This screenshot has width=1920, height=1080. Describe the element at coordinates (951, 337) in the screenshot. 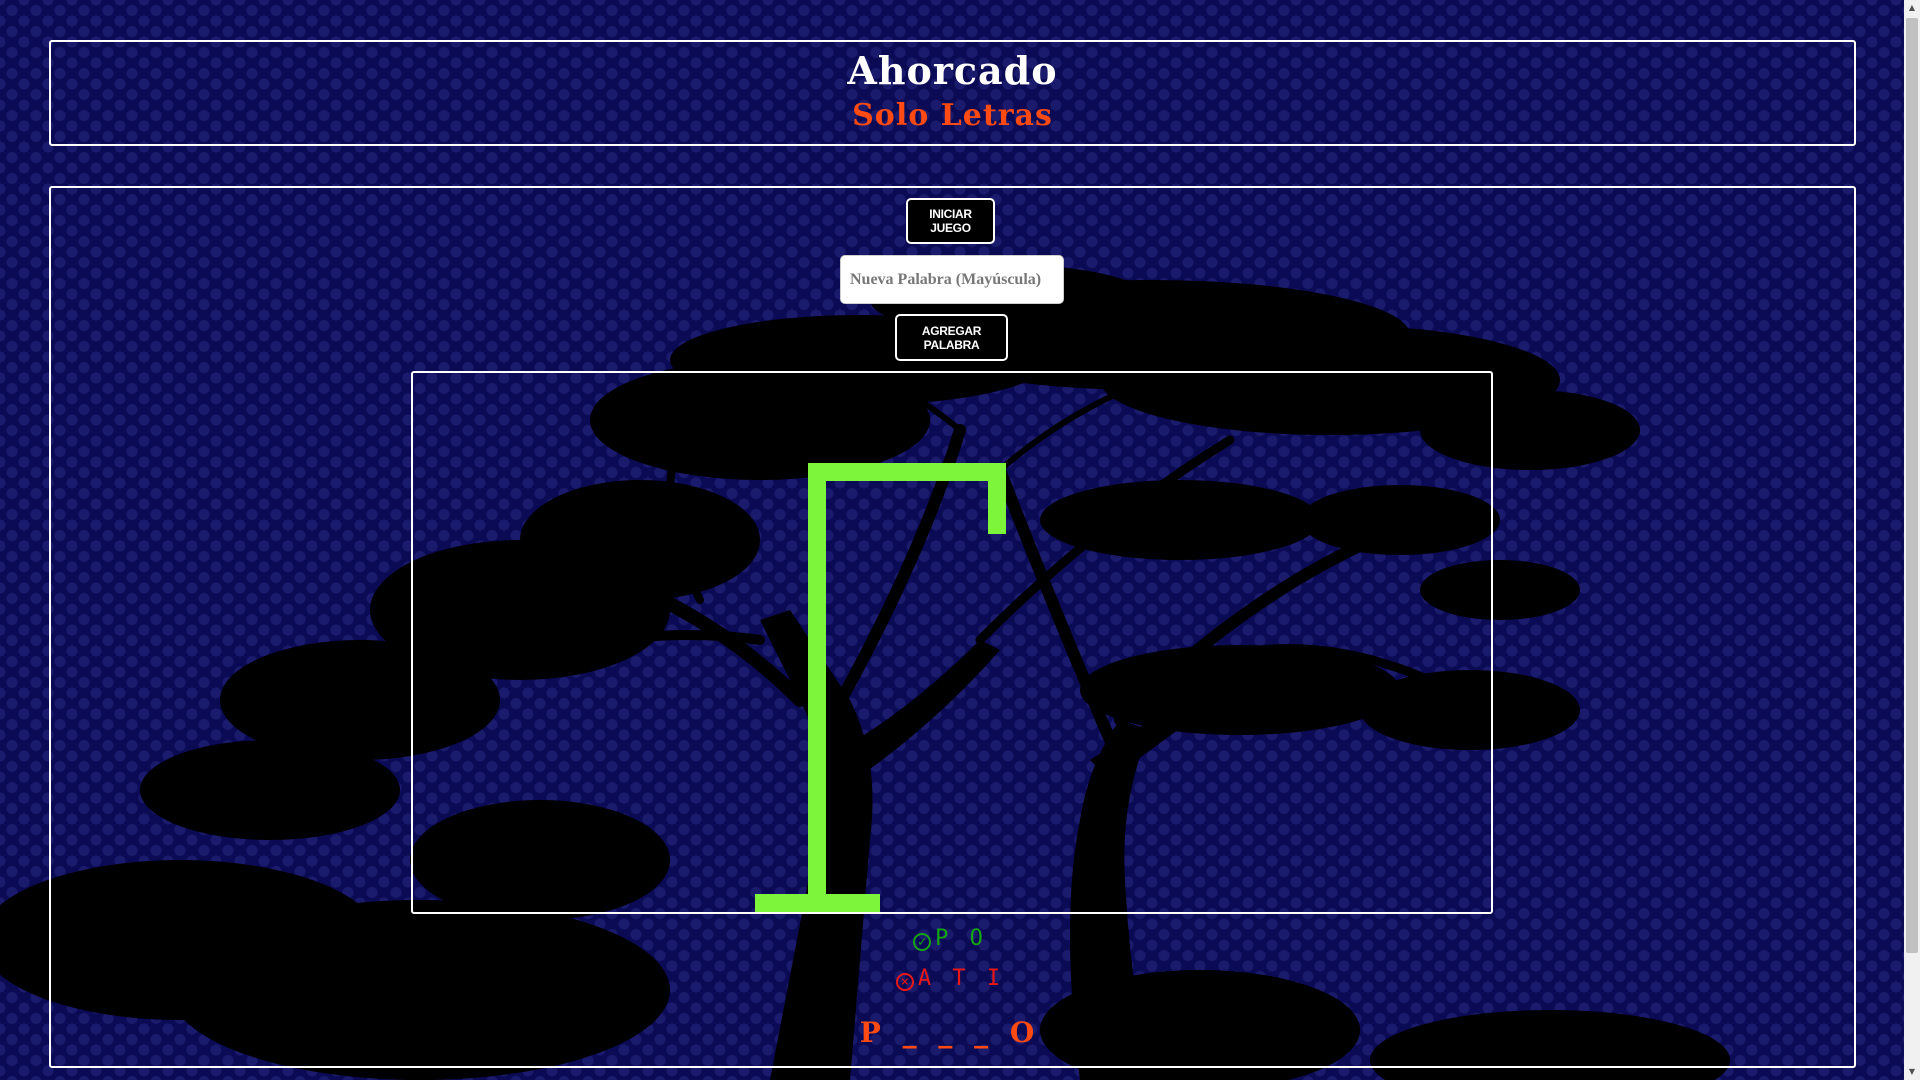

I see `add-word-button: Agregar Palabra` at that location.